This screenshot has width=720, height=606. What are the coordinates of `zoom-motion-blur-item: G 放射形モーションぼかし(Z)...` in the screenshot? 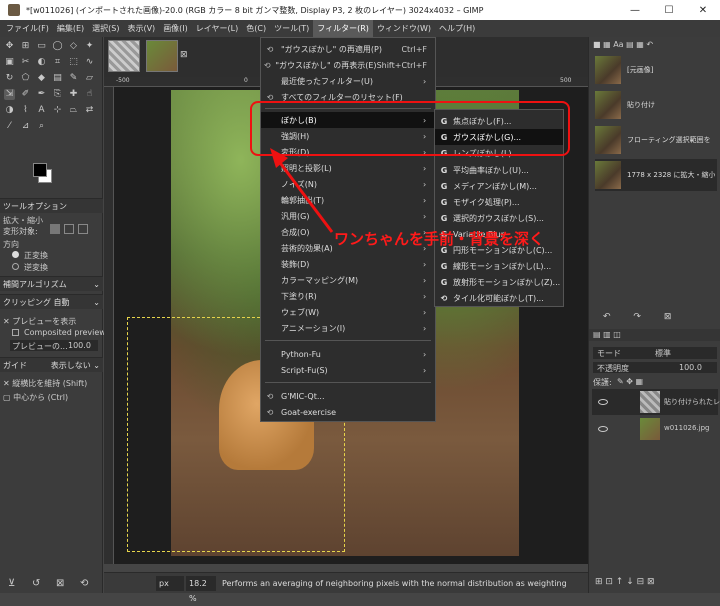 It's located at (499, 282).